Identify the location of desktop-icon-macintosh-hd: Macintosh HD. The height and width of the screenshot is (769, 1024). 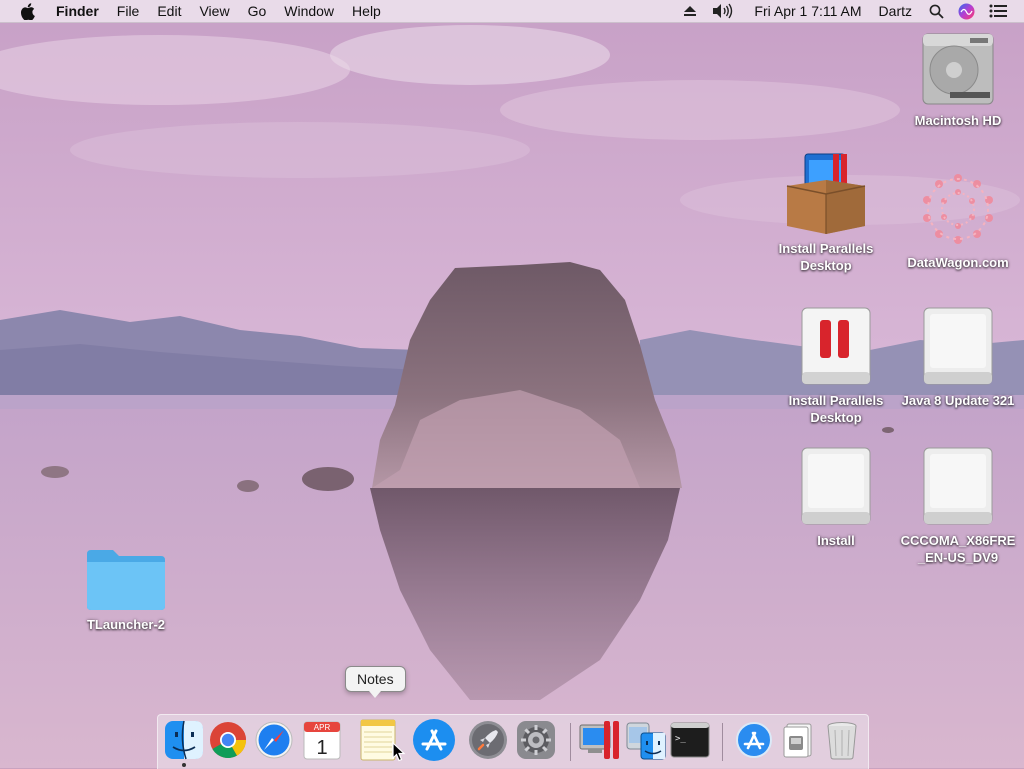
(958, 79).